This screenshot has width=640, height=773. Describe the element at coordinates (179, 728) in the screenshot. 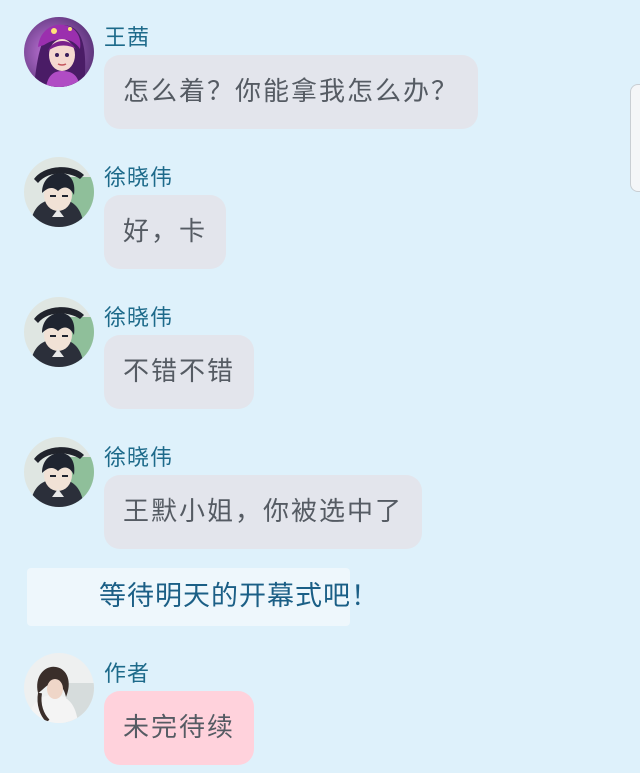

I see `message-bubble: 未完待续` at that location.